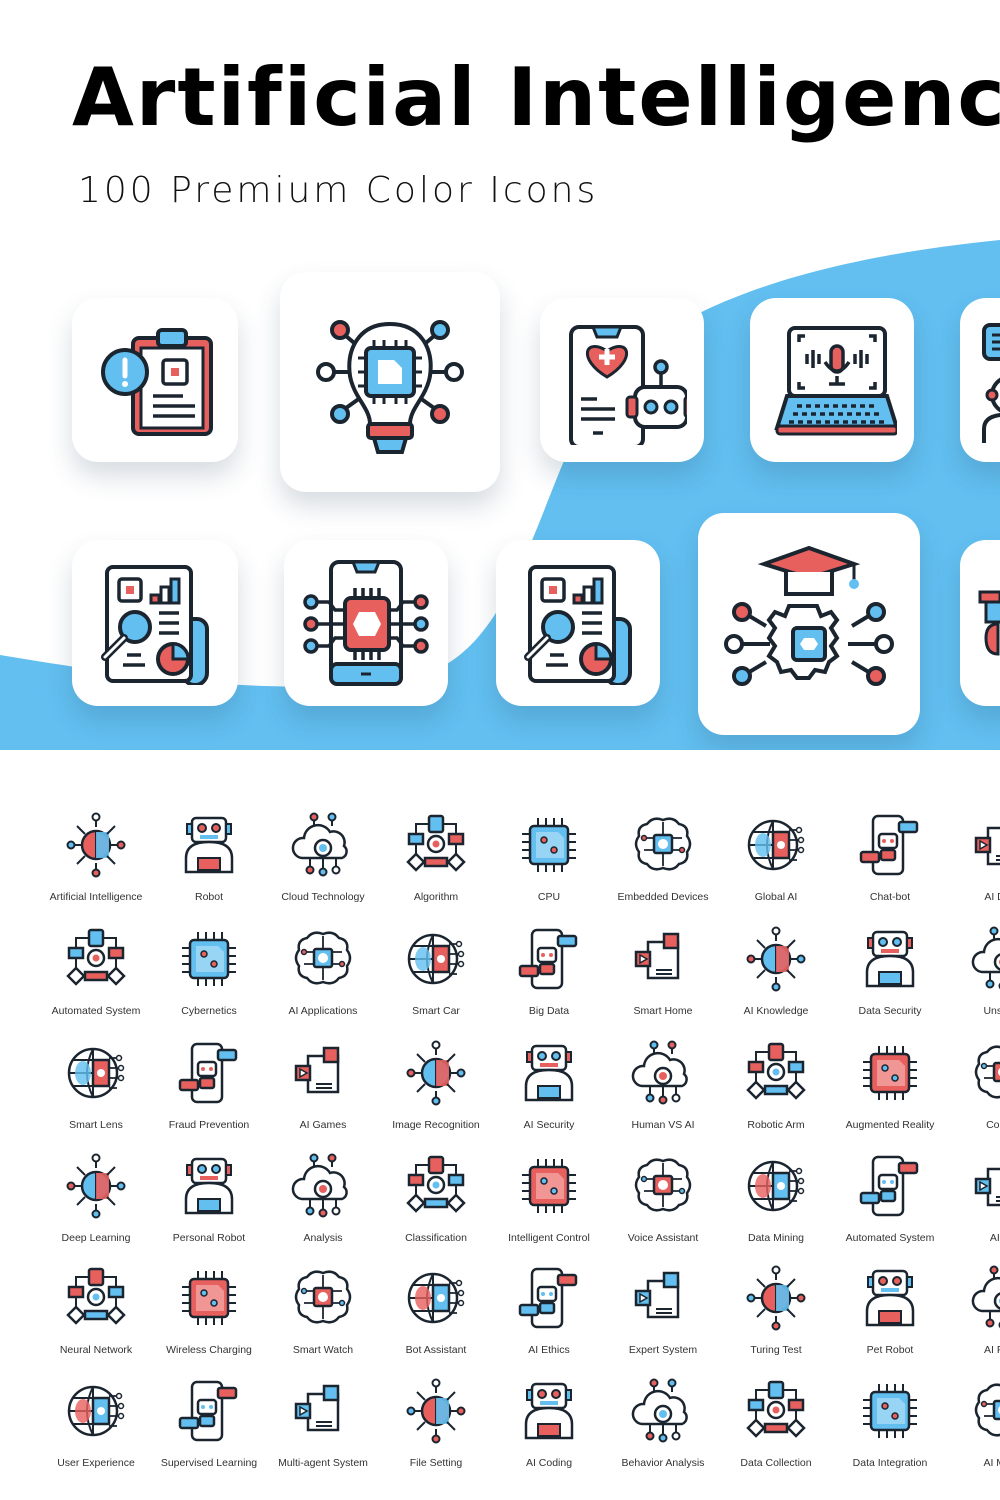  I want to click on icon-grid-item-label: Image Recognition, so click(436, 1125).